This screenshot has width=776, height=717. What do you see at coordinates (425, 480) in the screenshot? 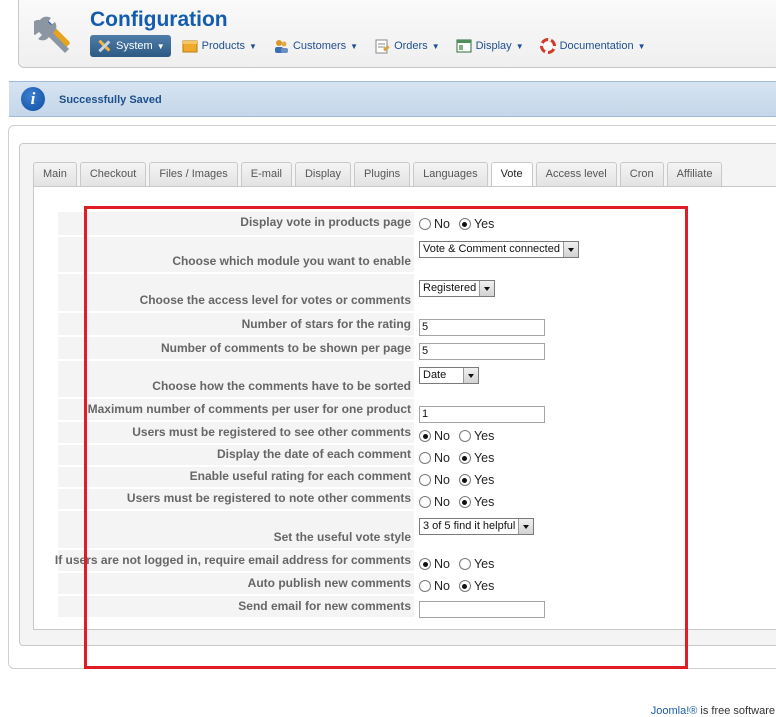
I see `useful-rating-no-radio` at bounding box center [425, 480].